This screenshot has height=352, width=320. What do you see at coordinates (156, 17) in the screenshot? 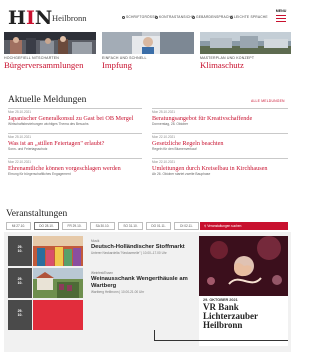
I see `contrast-icon` at bounding box center [156, 17].